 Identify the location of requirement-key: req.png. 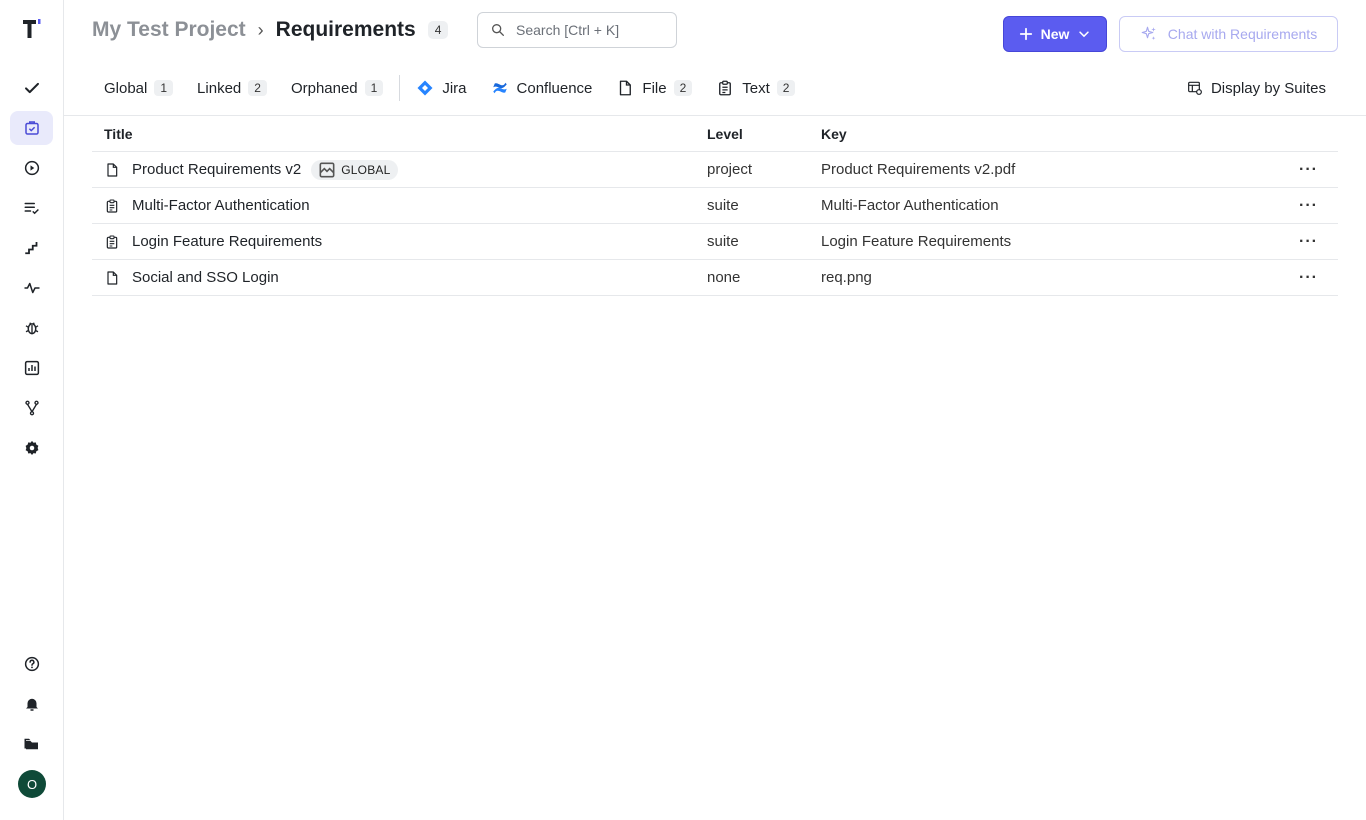
(846, 277).